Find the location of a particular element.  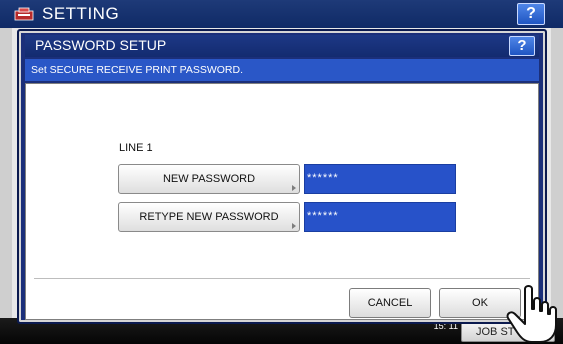

hand-pointer-icon is located at coordinates (531, 314).